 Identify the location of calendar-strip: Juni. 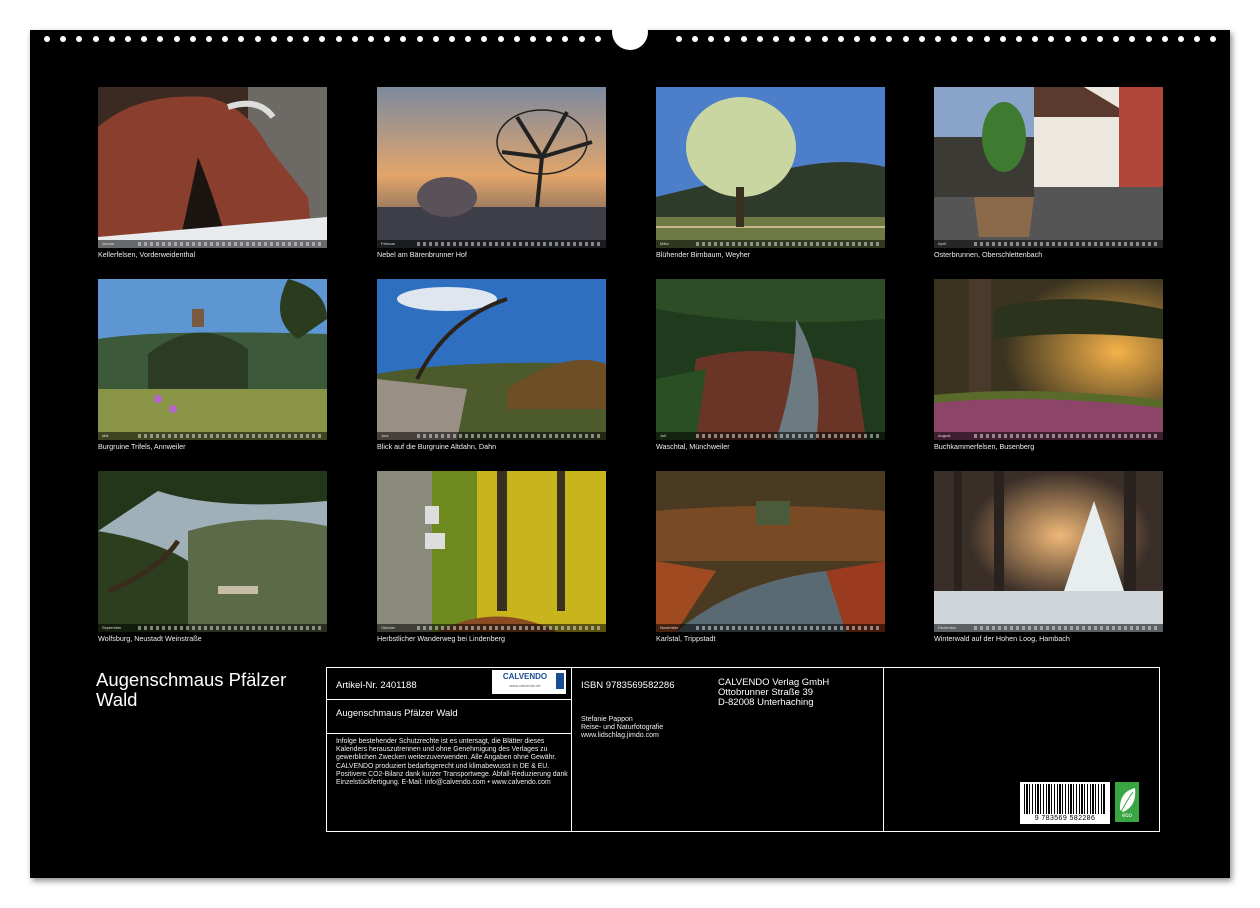
(491, 436).